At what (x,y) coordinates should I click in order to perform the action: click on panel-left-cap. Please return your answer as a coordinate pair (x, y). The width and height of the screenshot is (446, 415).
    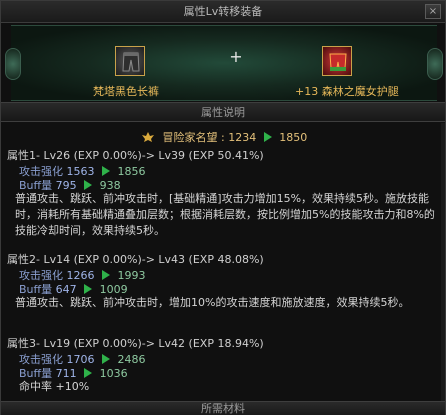
    Looking at the image, I should click on (13, 64).